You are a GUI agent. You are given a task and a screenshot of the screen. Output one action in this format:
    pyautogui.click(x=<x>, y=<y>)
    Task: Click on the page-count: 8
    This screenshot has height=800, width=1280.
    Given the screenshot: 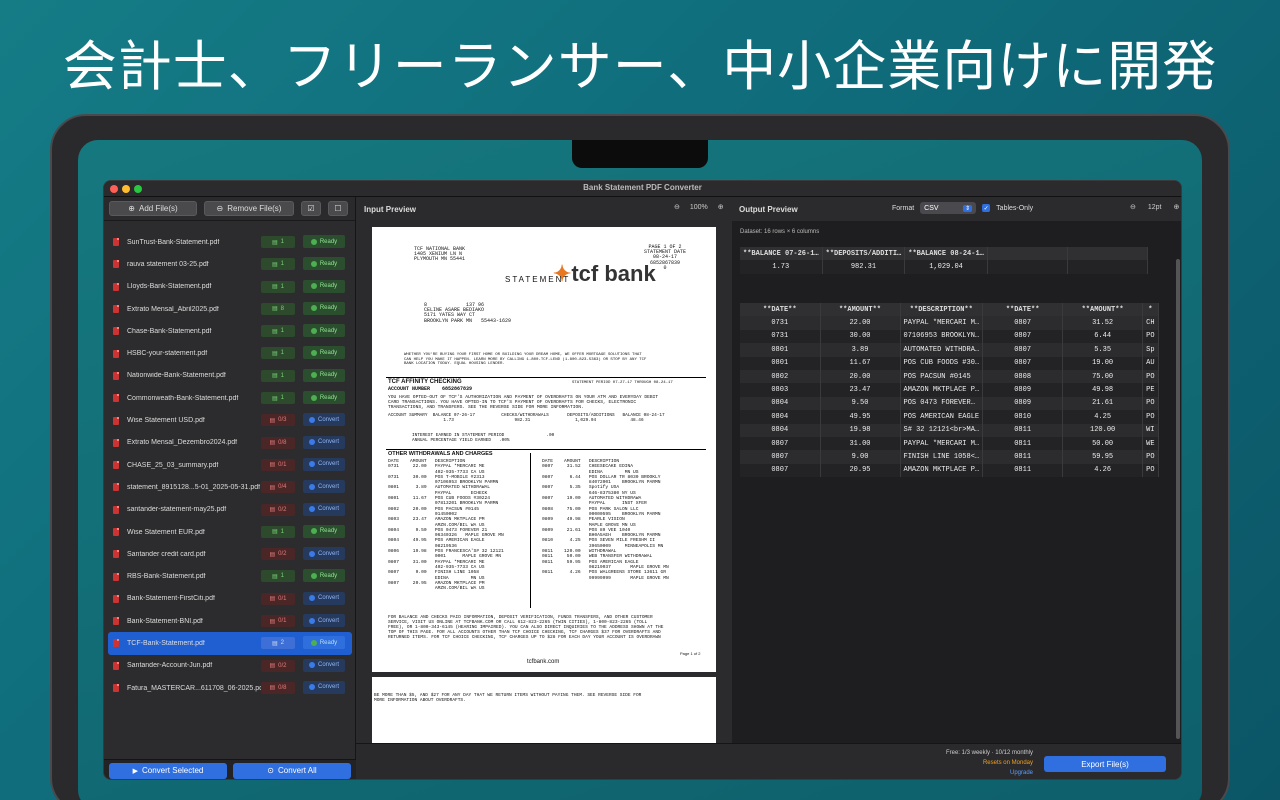 What is the action you would take?
    pyautogui.click(x=282, y=308)
    